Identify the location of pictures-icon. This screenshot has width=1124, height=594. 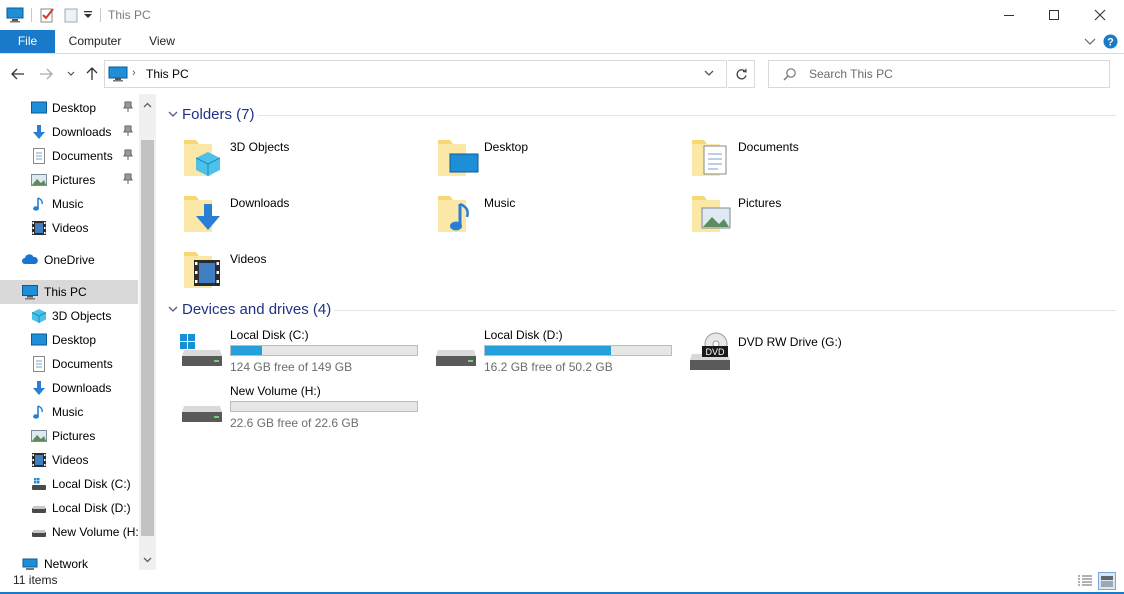
(39, 180).